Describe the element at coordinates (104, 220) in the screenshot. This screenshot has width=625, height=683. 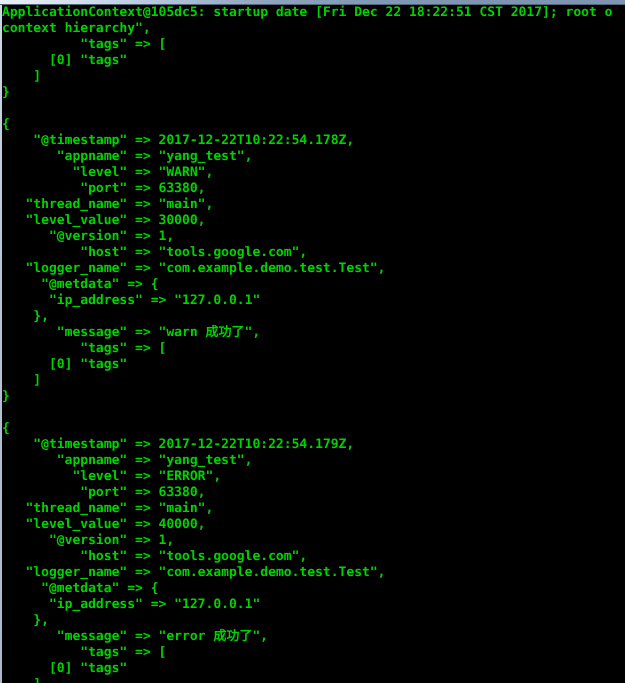
I see `console-line: "level_value" => 30000,` at that location.